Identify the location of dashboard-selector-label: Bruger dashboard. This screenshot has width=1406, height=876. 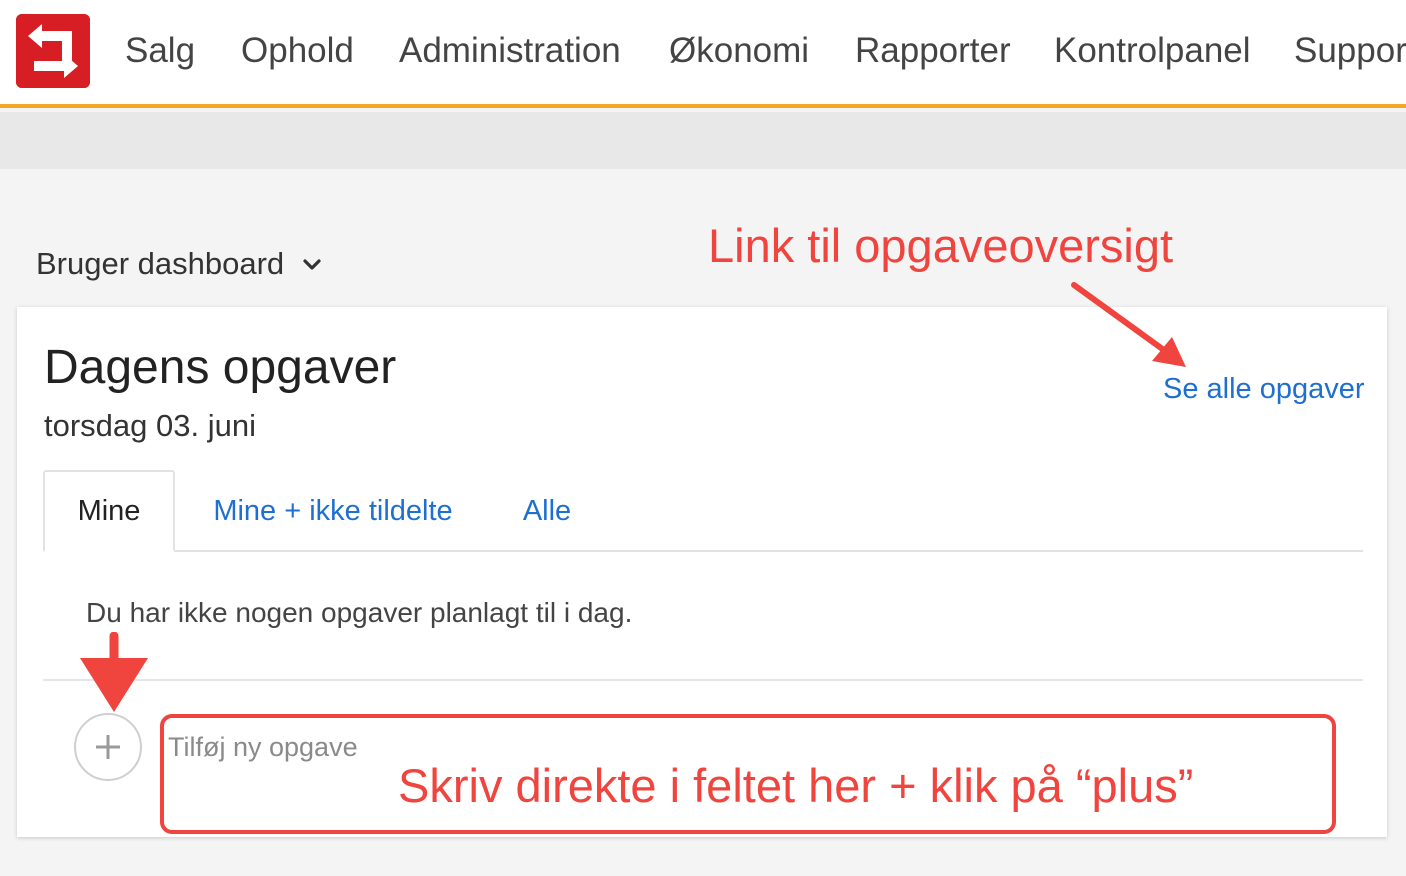
(160, 263).